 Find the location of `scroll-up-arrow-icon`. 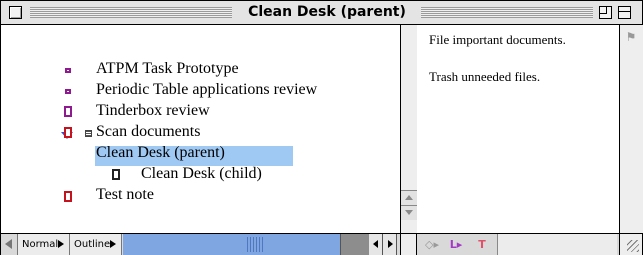

scroll-up-arrow-icon is located at coordinates (409, 197).